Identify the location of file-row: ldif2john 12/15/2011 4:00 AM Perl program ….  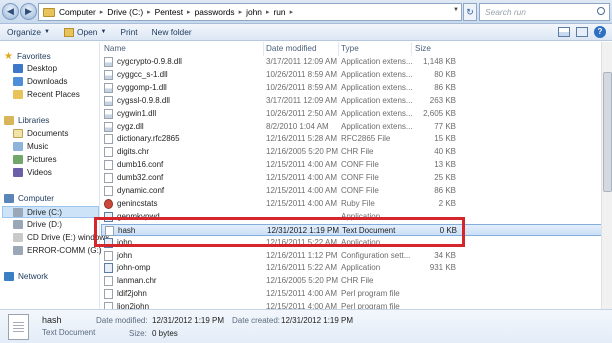
(356, 294).